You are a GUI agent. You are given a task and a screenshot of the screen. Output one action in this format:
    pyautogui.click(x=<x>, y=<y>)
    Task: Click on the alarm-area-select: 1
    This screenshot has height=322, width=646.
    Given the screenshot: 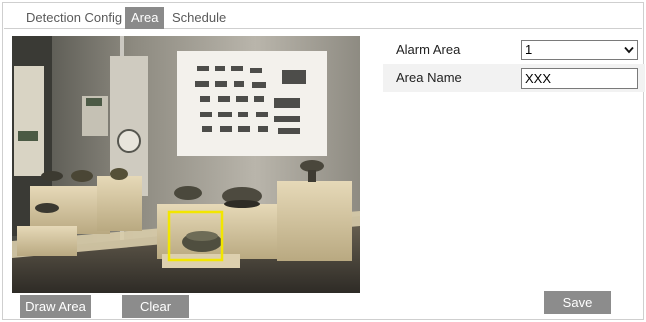 What is the action you would take?
    pyautogui.click(x=579, y=50)
    